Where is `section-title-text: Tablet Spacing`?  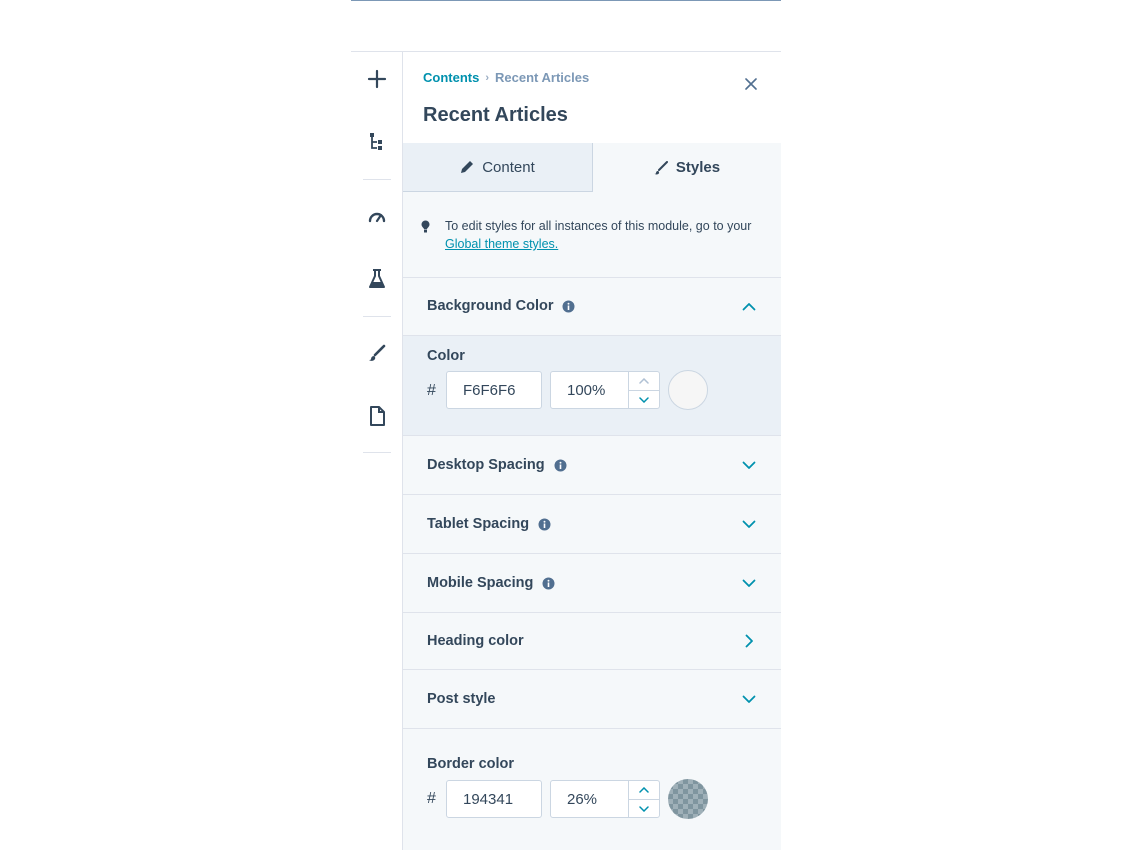
section-title-text: Tablet Spacing is located at coordinates (478, 524).